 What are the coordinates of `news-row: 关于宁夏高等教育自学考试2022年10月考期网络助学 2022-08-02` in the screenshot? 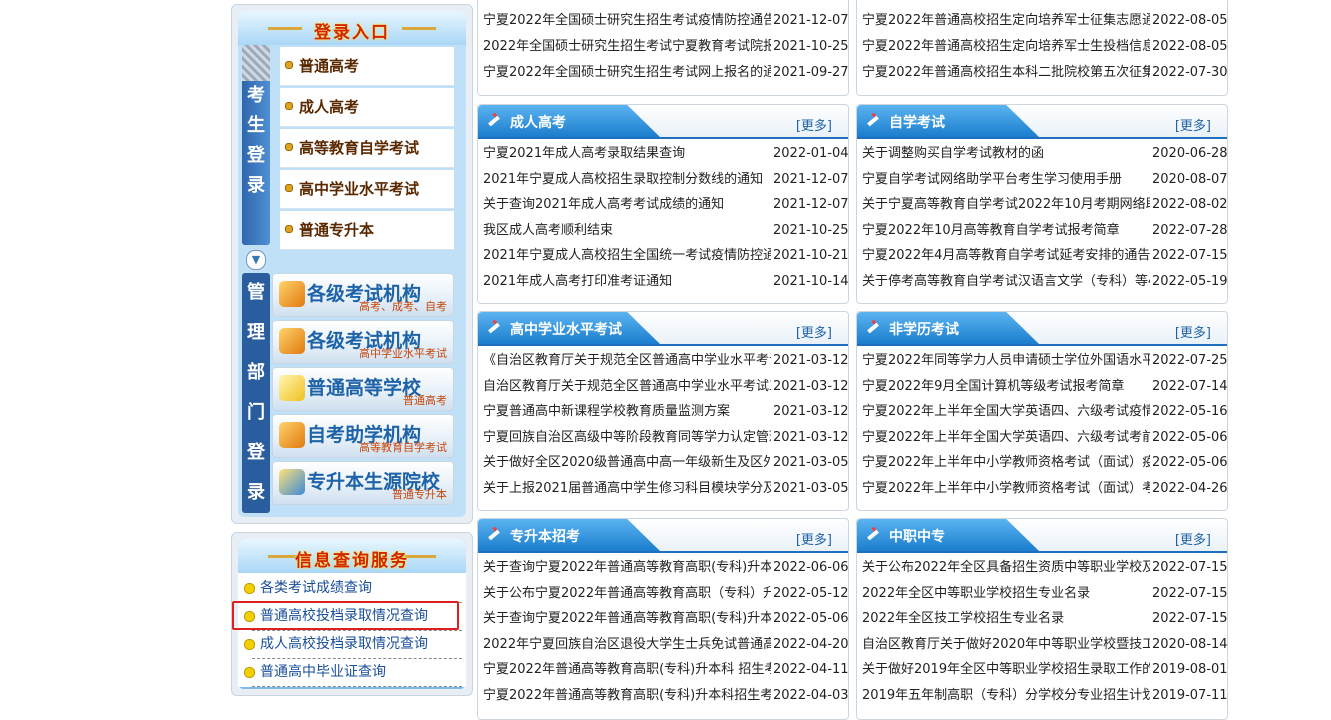 It's located at (1045, 204).